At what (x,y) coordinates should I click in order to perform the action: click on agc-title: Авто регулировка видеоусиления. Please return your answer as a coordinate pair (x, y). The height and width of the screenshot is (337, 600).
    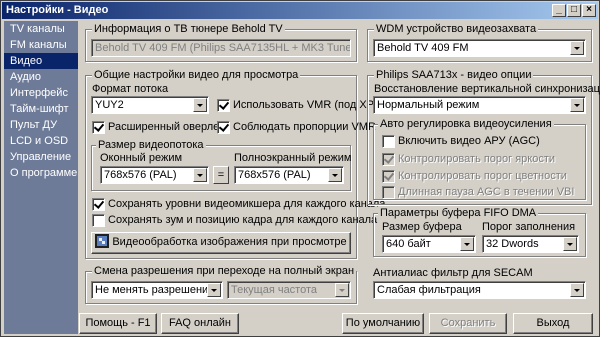
    Looking at the image, I should click on (466, 124).